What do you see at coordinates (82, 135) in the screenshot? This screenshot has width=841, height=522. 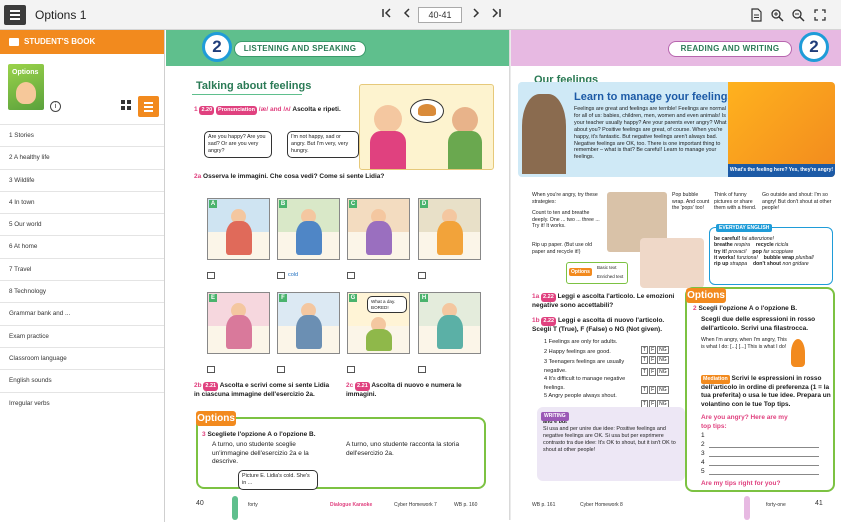 I see `sidebar-item-stories: 1 Stories` at bounding box center [82, 135].